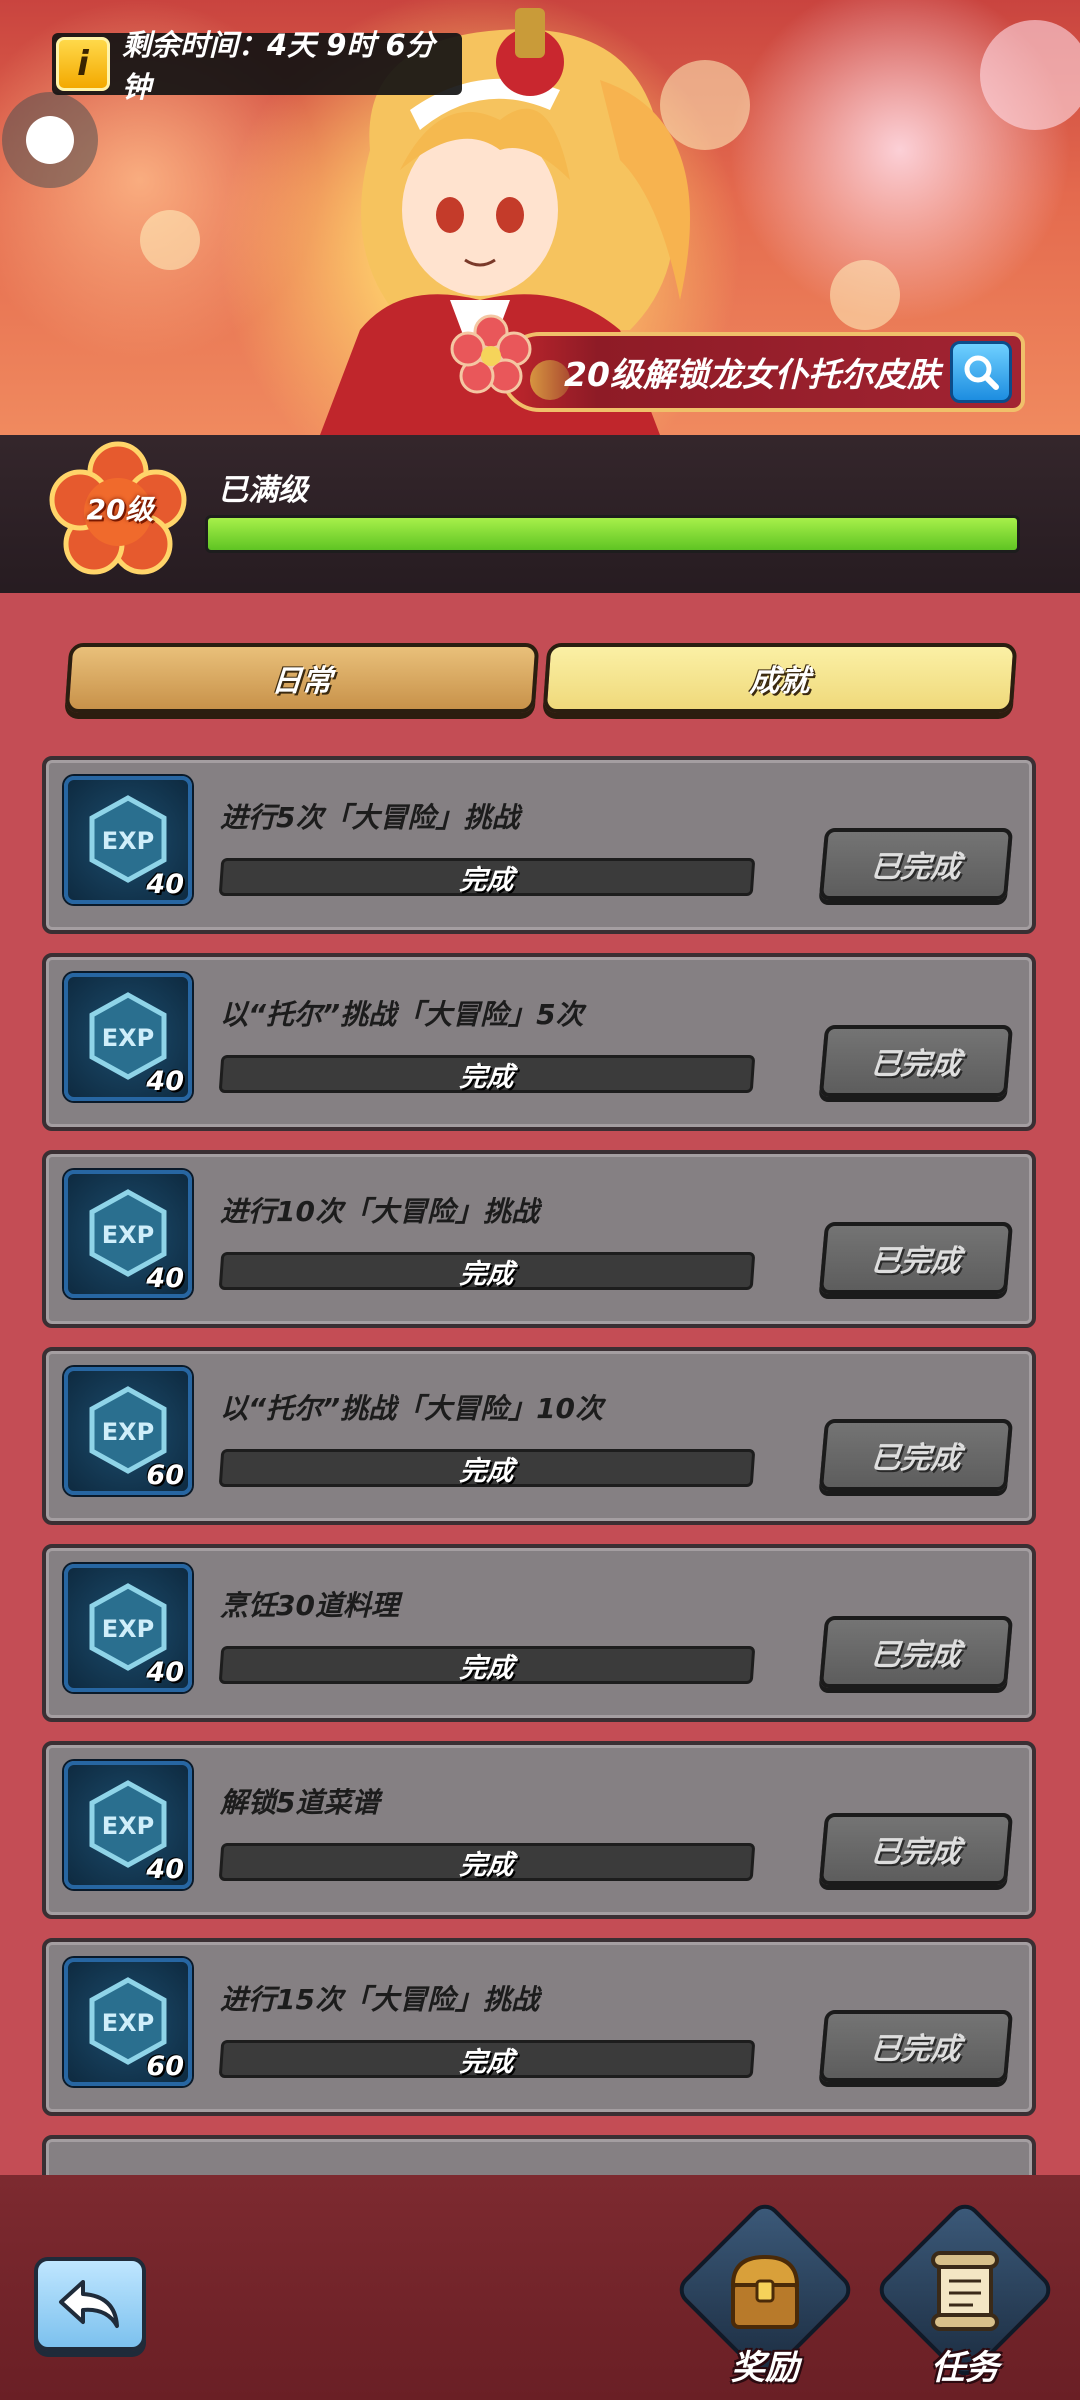  Describe the element at coordinates (120, 509) in the screenshot. I see `level-badge-text: 20级` at that location.